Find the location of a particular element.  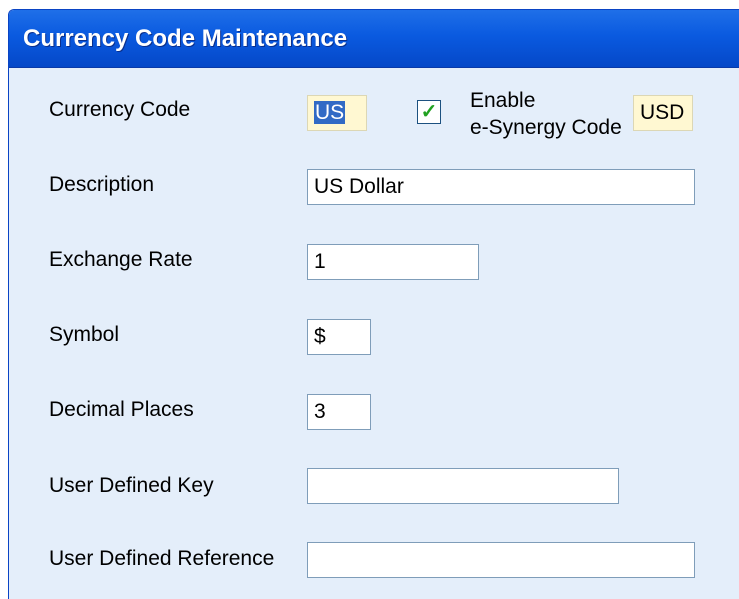

user-defined-reference-field is located at coordinates (501, 560).